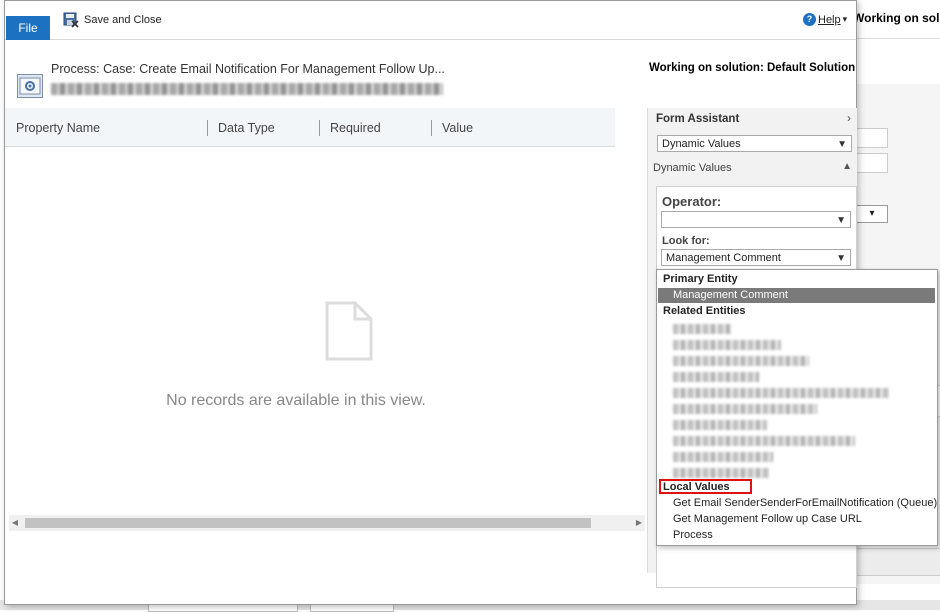 The image size is (940, 612). I want to click on list-item-local-value: Process, so click(693, 535).